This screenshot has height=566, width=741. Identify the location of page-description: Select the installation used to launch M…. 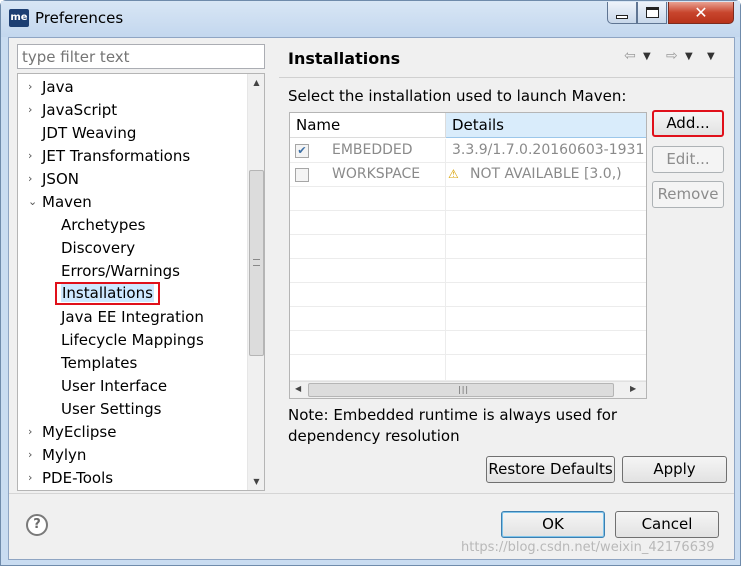
(457, 96).